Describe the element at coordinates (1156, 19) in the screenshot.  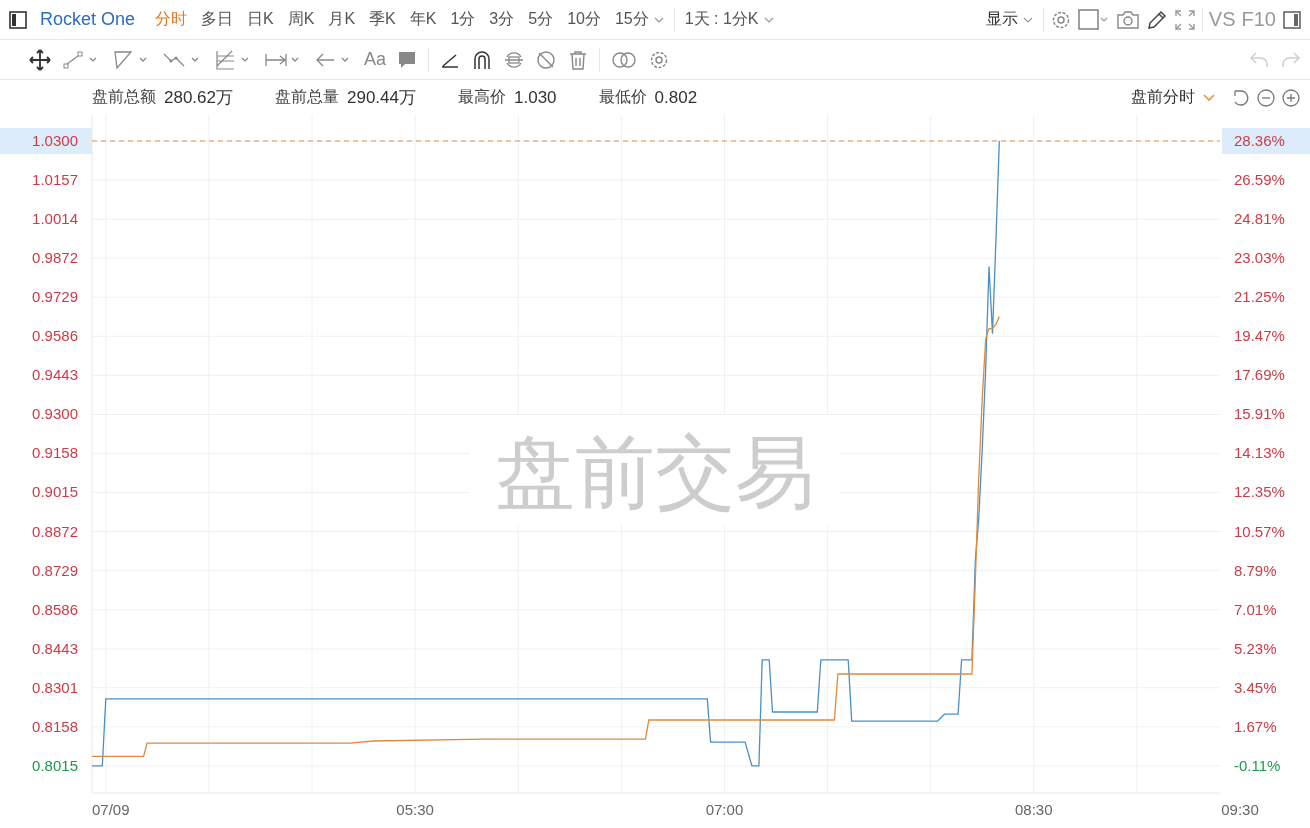
I see `pencil-icon` at that location.